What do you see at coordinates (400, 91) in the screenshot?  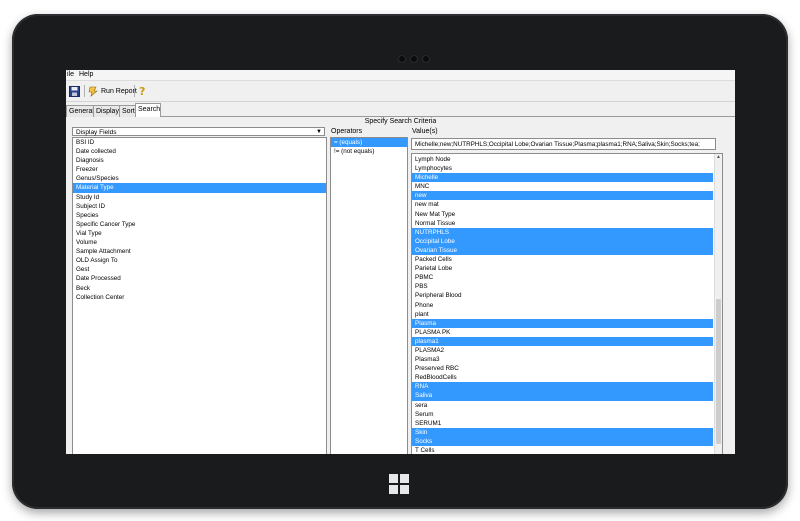 I see `toolbar: Run Report ?` at bounding box center [400, 91].